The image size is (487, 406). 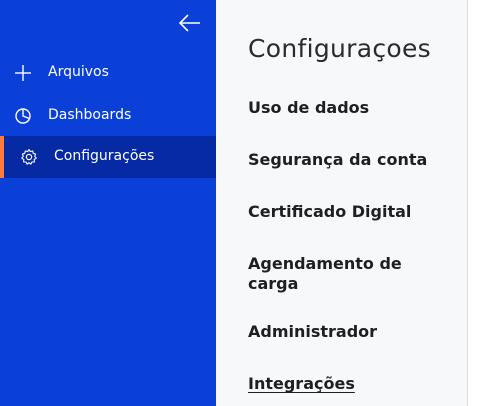 What do you see at coordinates (2, 157) in the screenshot?
I see `active-indicator` at bounding box center [2, 157].